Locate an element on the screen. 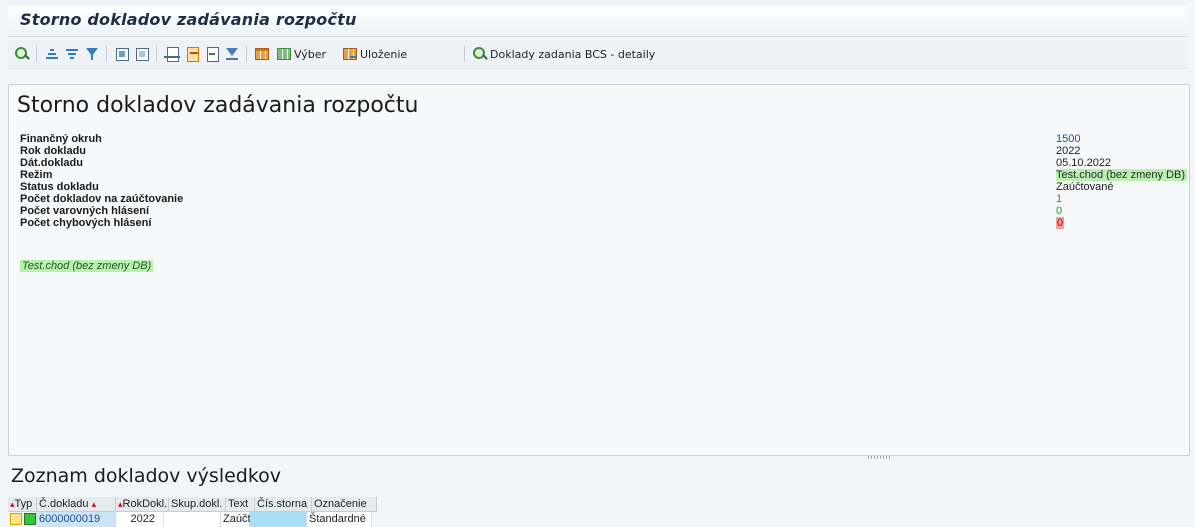 The image size is (1195, 527). value-error-count: 0 is located at coordinates (1060, 223).